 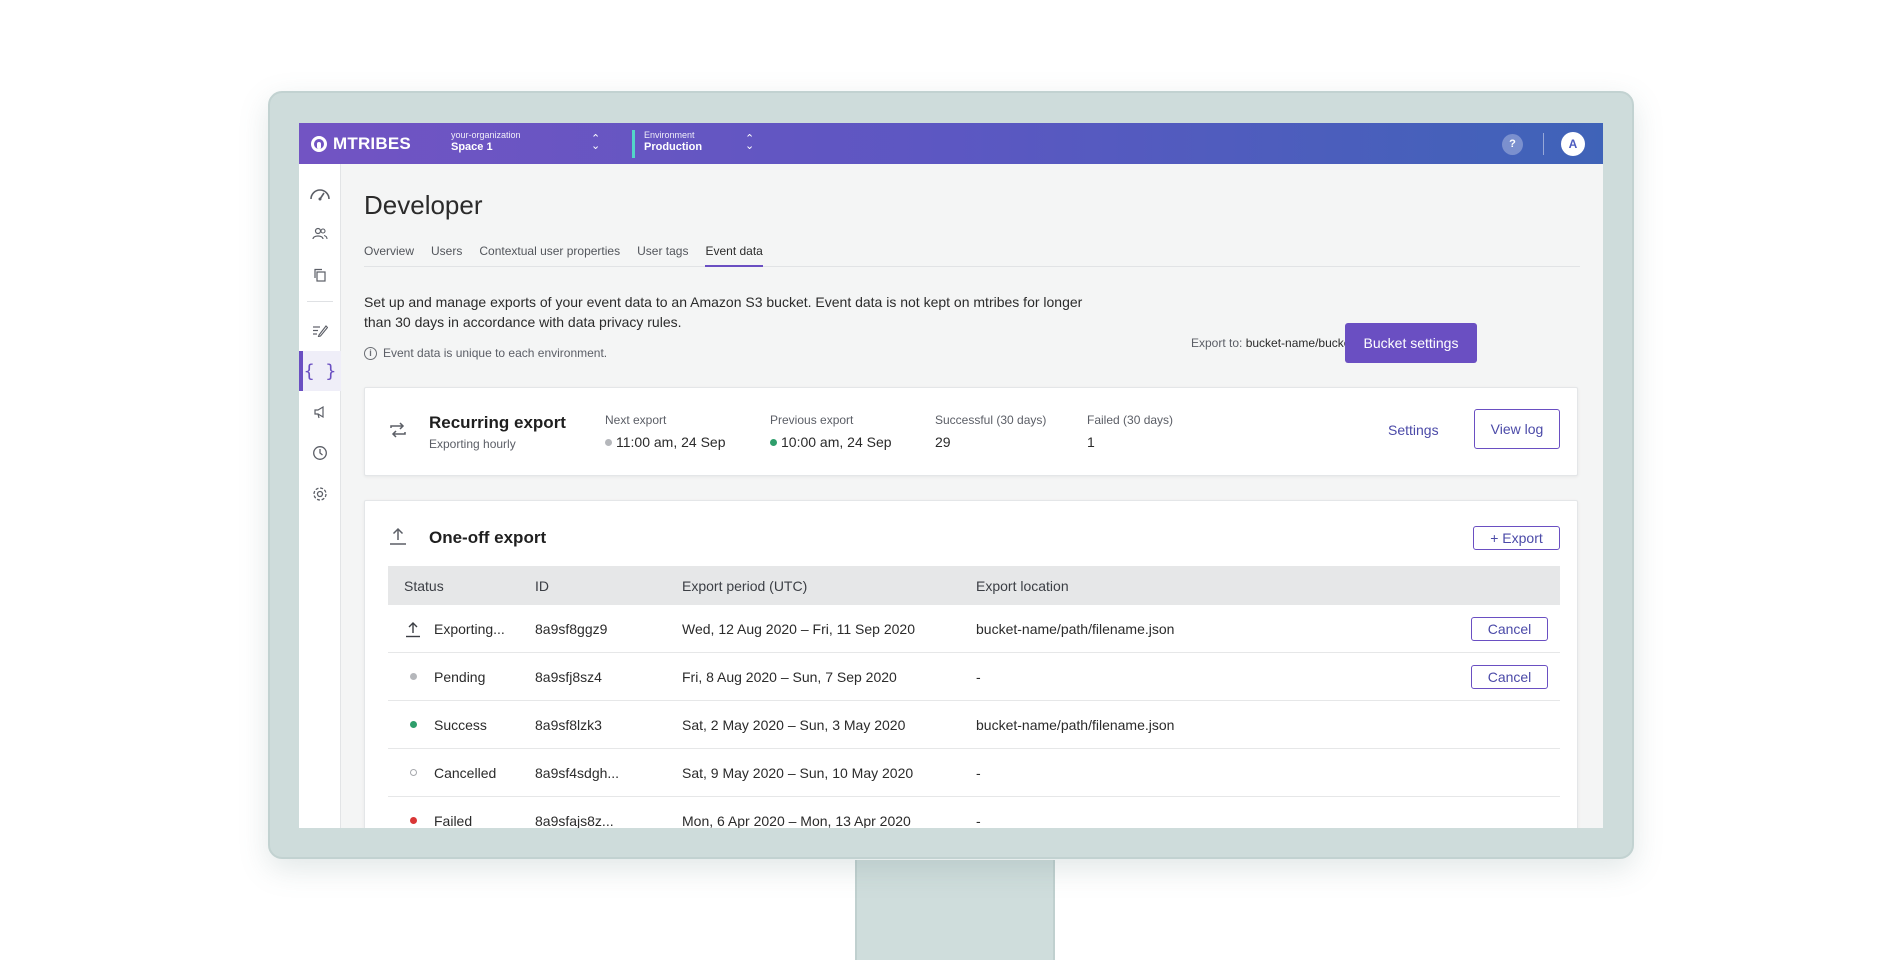 I want to click on view-log-button: View log, so click(x=1517, y=429).